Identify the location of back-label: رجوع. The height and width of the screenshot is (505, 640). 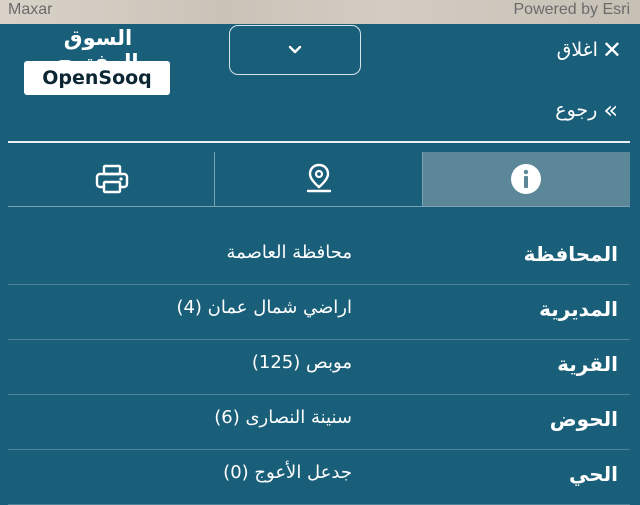
(576, 110).